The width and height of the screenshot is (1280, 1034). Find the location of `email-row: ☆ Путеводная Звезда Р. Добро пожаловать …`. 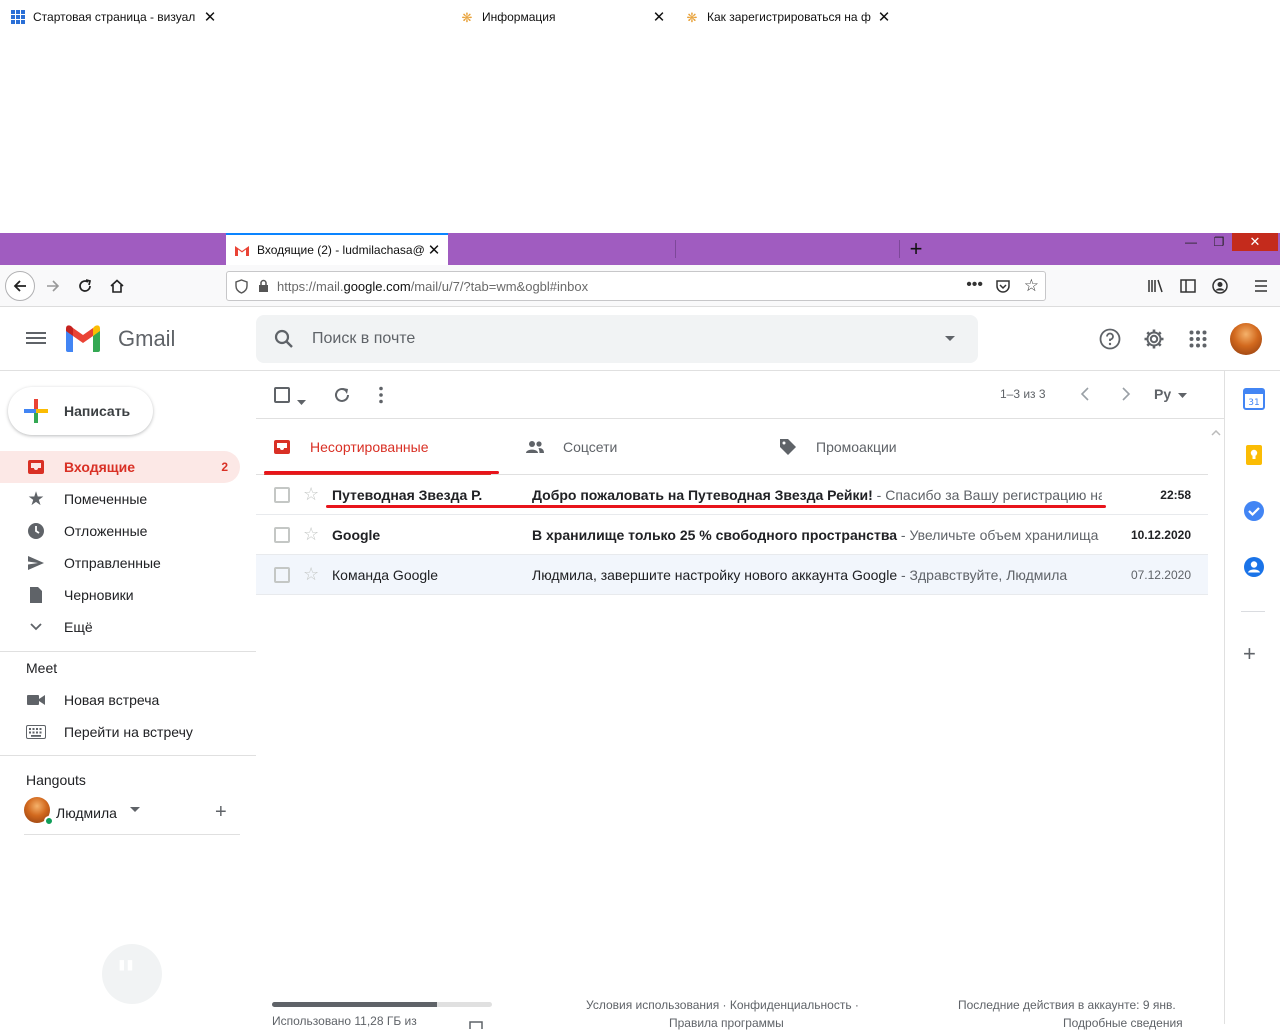

email-row: ☆ Путеводная Звезда Р. Добро пожаловать … is located at coordinates (732, 495).